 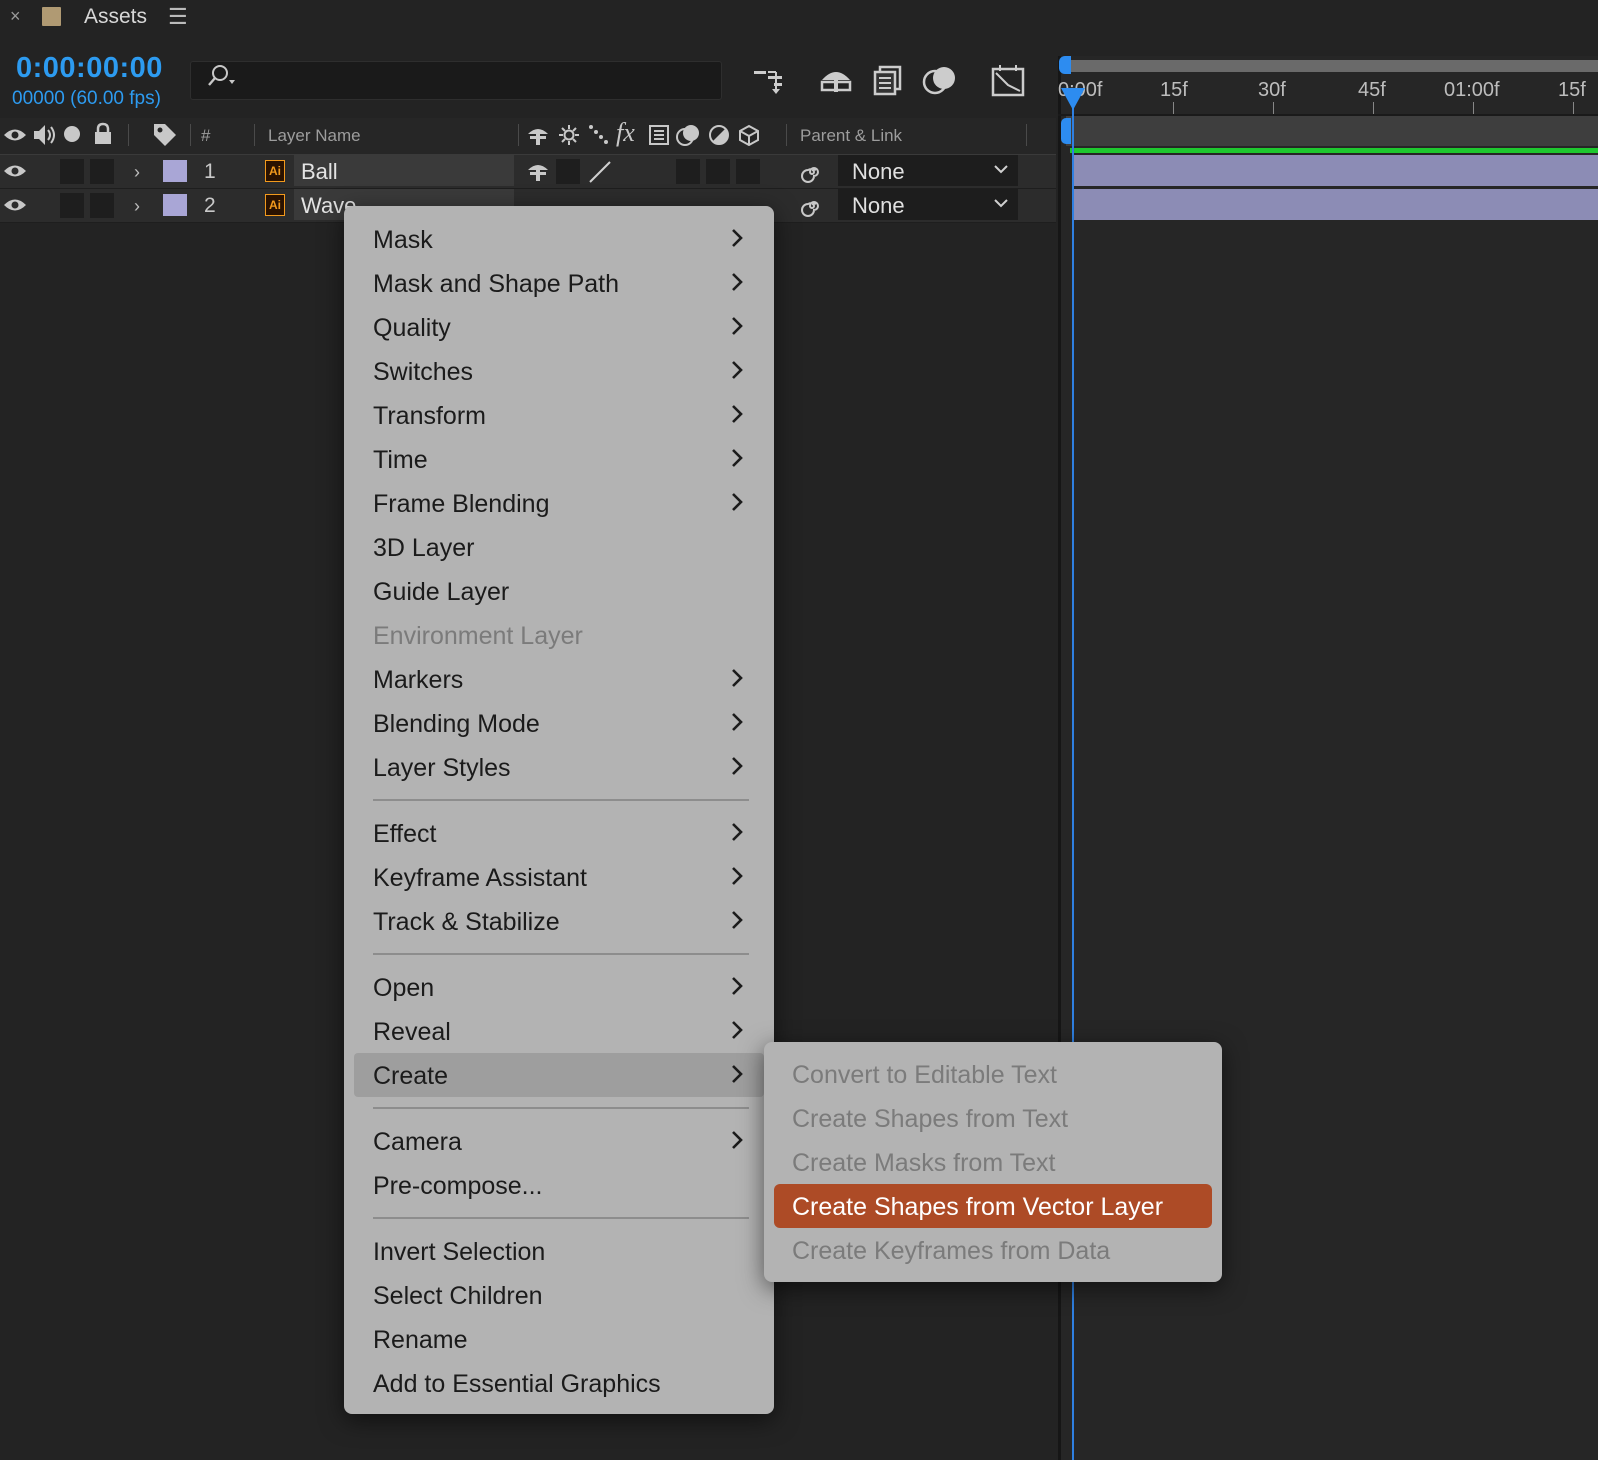 I want to click on effect-switch-icon: fx, so click(x=625, y=133).